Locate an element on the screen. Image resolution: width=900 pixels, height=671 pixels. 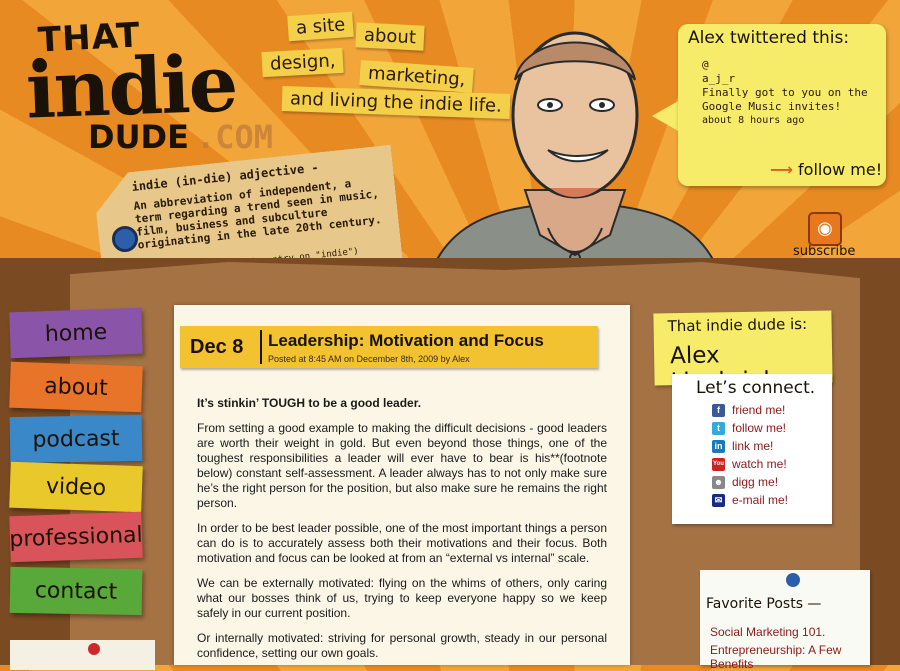
favorite-post-link: Social Marketing 101. is located at coordinates (767, 632).